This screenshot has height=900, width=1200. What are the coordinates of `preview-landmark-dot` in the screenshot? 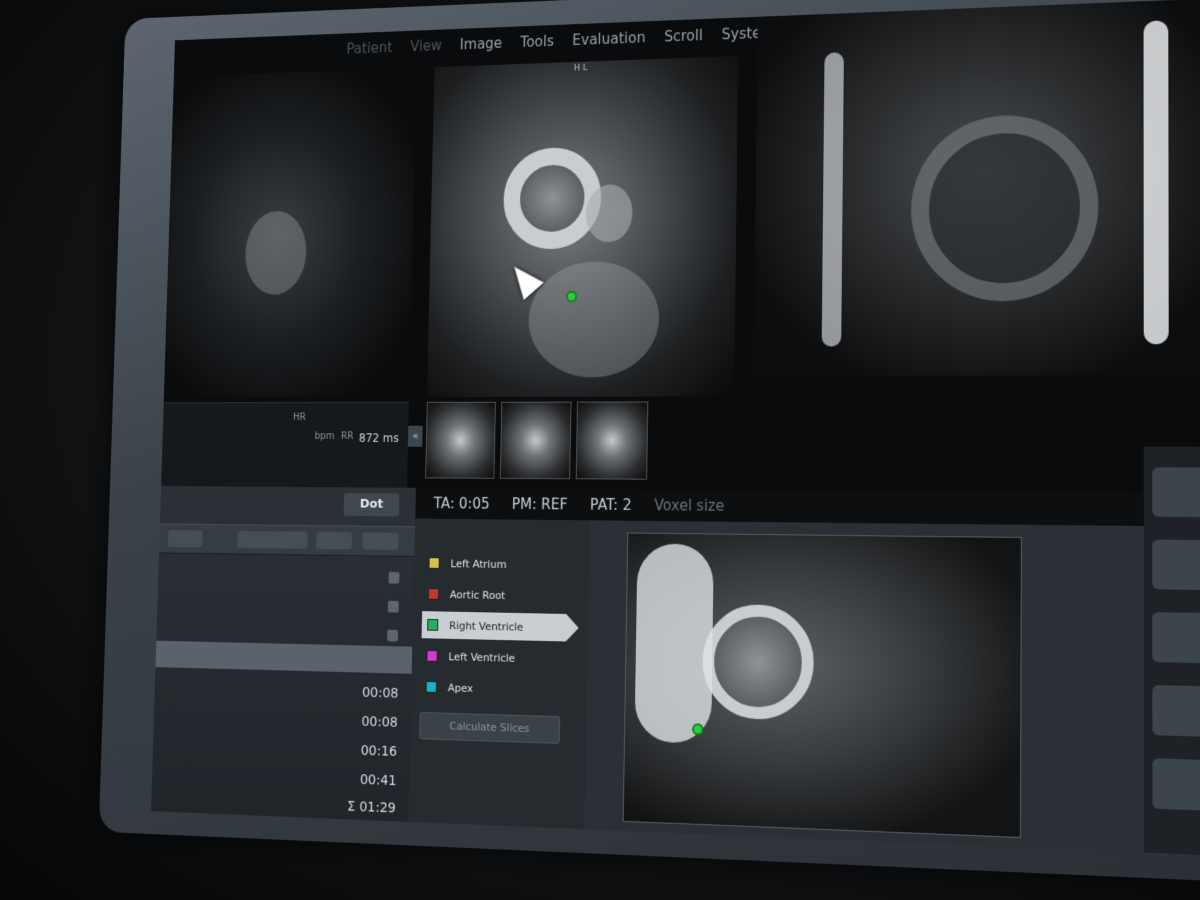 It's located at (697, 729).